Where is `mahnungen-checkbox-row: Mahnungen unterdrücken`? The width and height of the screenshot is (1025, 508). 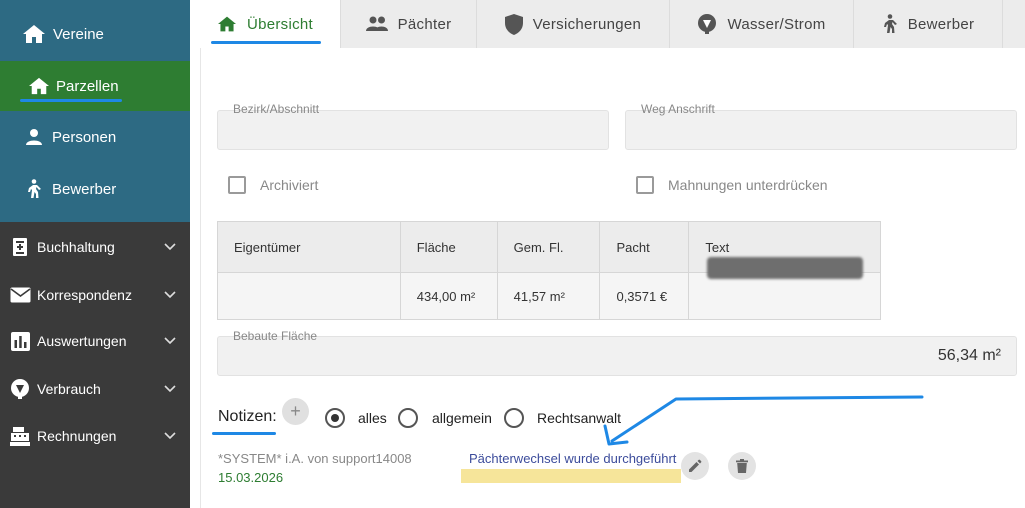 mahnungen-checkbox-row: Mahnungen unterdrücken is located at coordinates (732, 185).